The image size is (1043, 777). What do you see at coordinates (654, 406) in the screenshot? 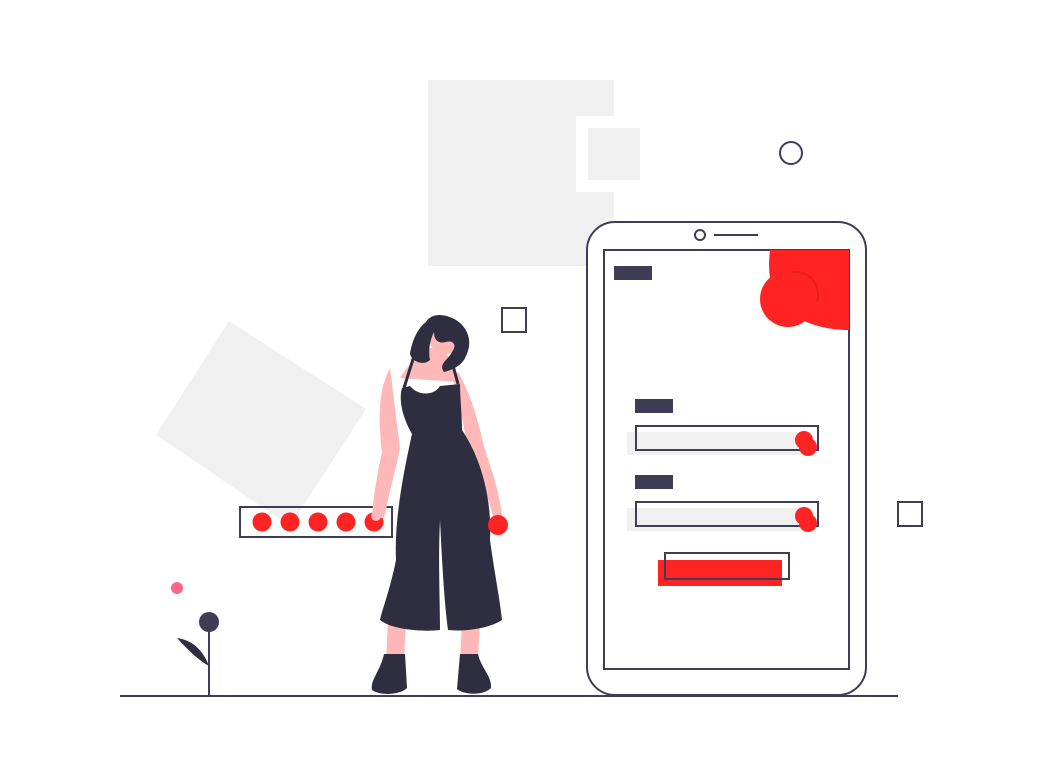
I see `field-1-label` at bounding box center [654, 406].